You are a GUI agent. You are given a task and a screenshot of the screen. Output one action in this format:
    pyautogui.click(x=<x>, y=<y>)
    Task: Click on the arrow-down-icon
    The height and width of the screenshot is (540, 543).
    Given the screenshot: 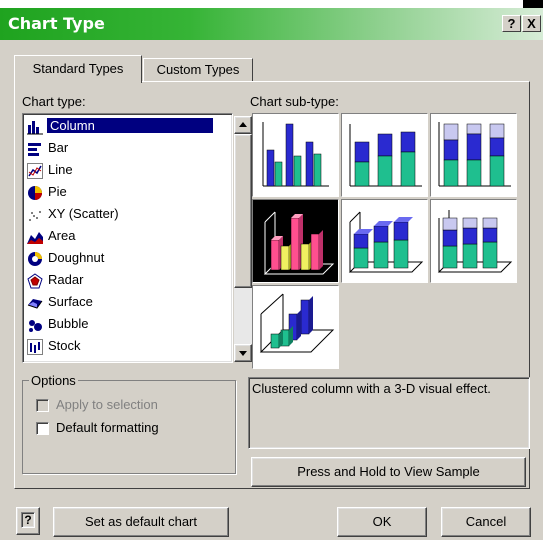 What is the action you would take?
    pyautogui.click(x=243, y=353)
    